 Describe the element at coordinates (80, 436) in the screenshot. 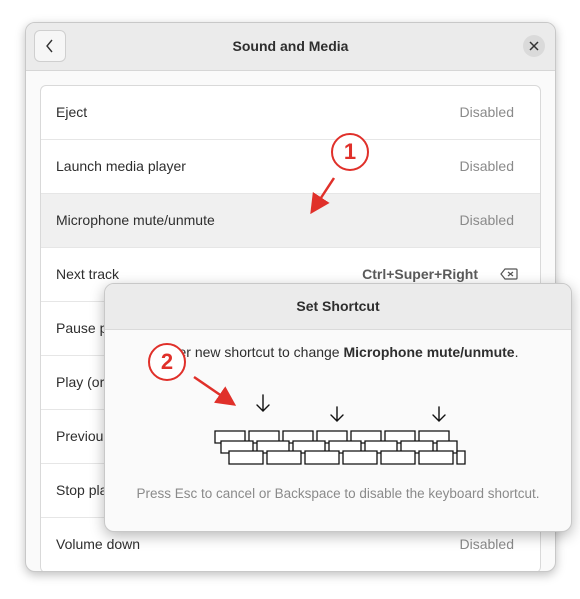

I see `shortcut-label: Previou` at that location.